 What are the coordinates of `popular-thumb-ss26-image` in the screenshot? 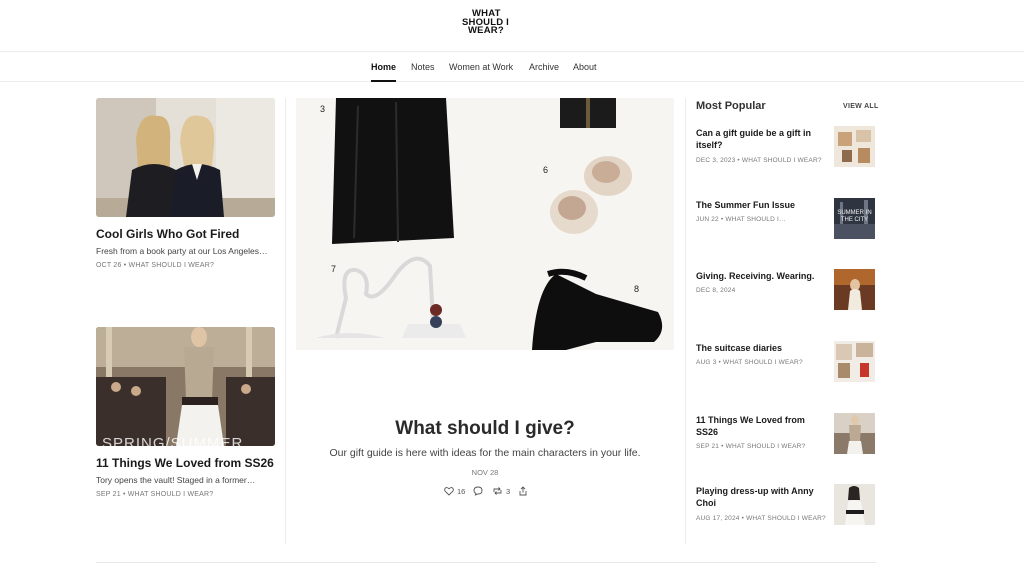 It's located at (854, 433).